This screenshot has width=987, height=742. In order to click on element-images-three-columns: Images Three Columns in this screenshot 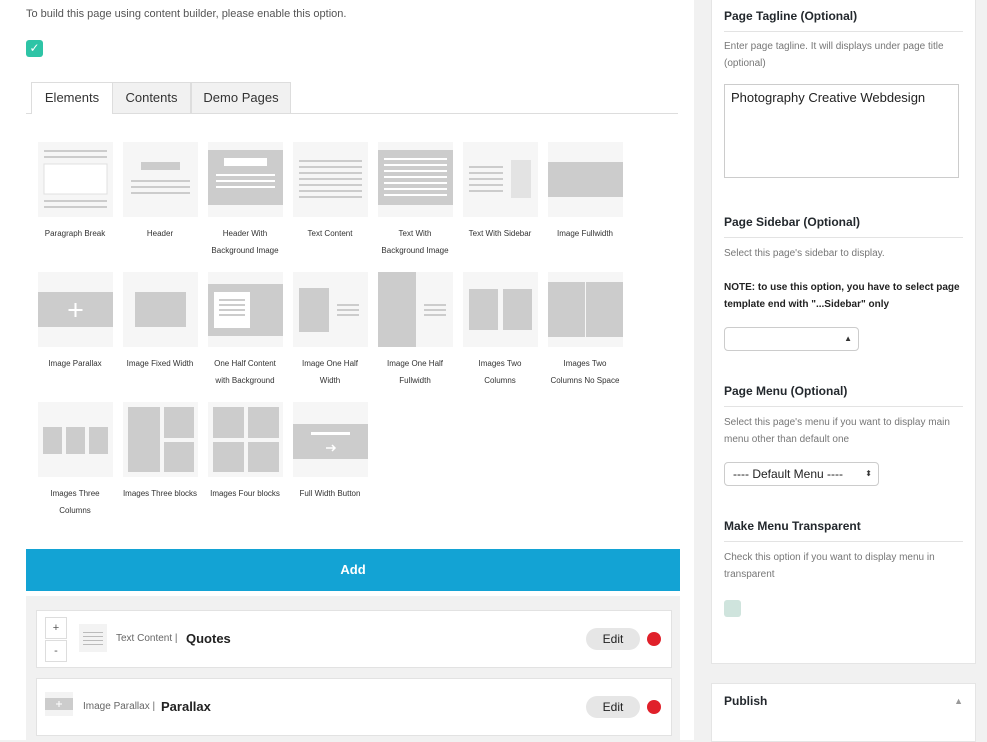, I will do `click(75, 460)`.